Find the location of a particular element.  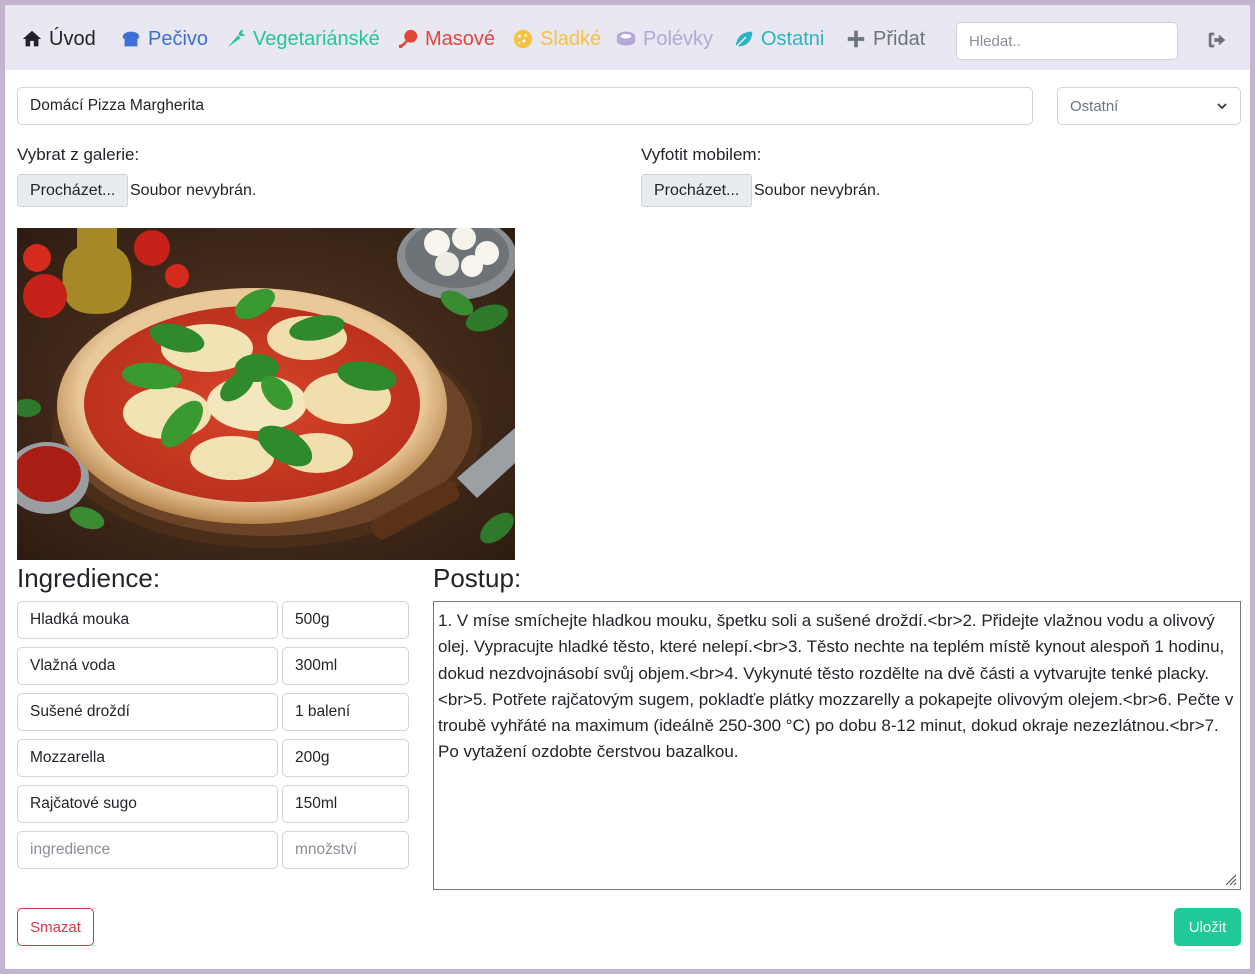

nav-item-ostatni: Ostatni is located at coordinates (778, 39).